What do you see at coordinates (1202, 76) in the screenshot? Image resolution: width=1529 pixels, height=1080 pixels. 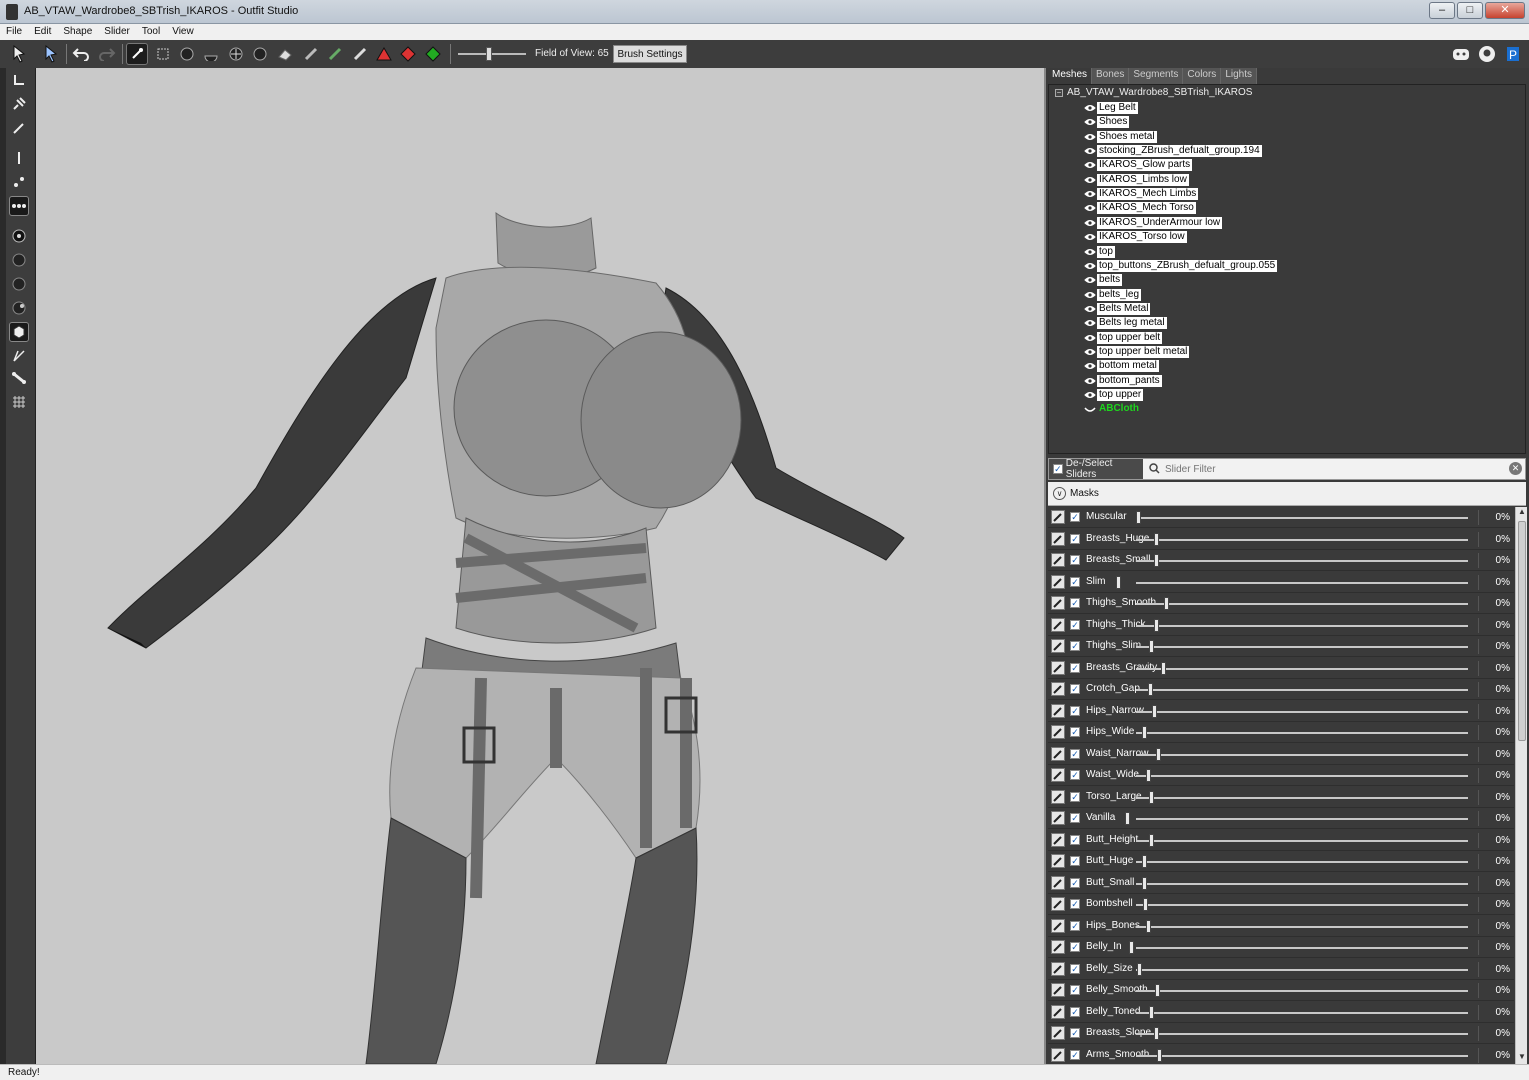 I see `tab-colors: Colors` at bounding box center [1202, 76].